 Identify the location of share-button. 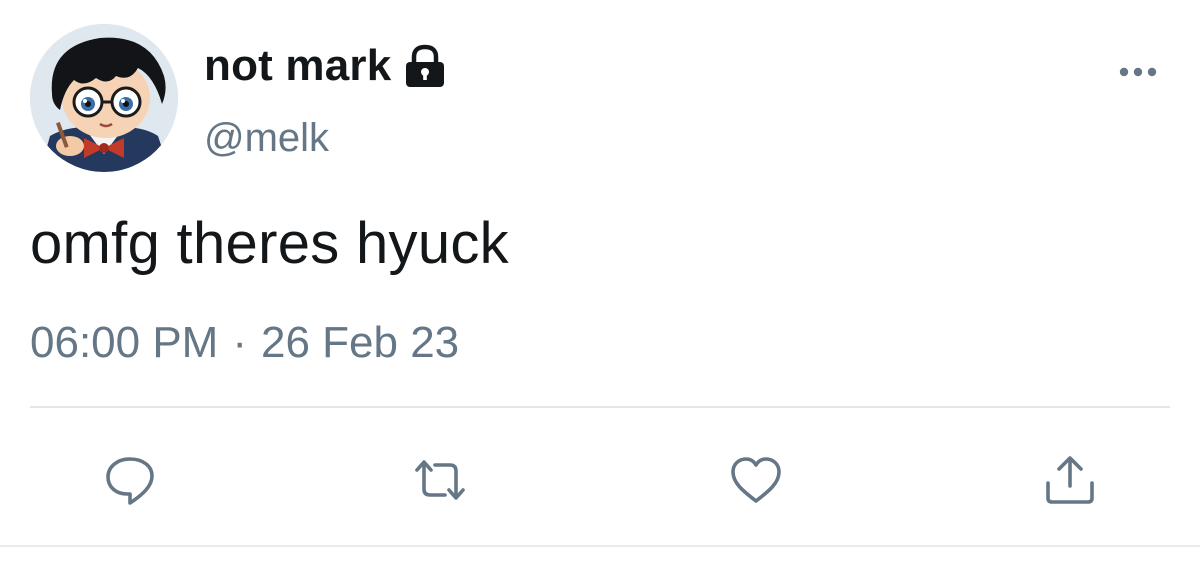
(1070, 480).